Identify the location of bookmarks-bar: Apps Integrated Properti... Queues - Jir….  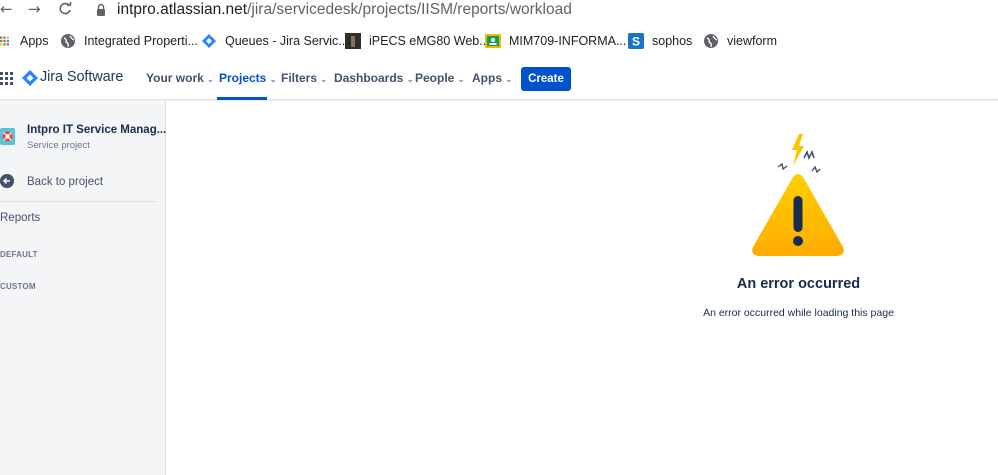
(499, 41).